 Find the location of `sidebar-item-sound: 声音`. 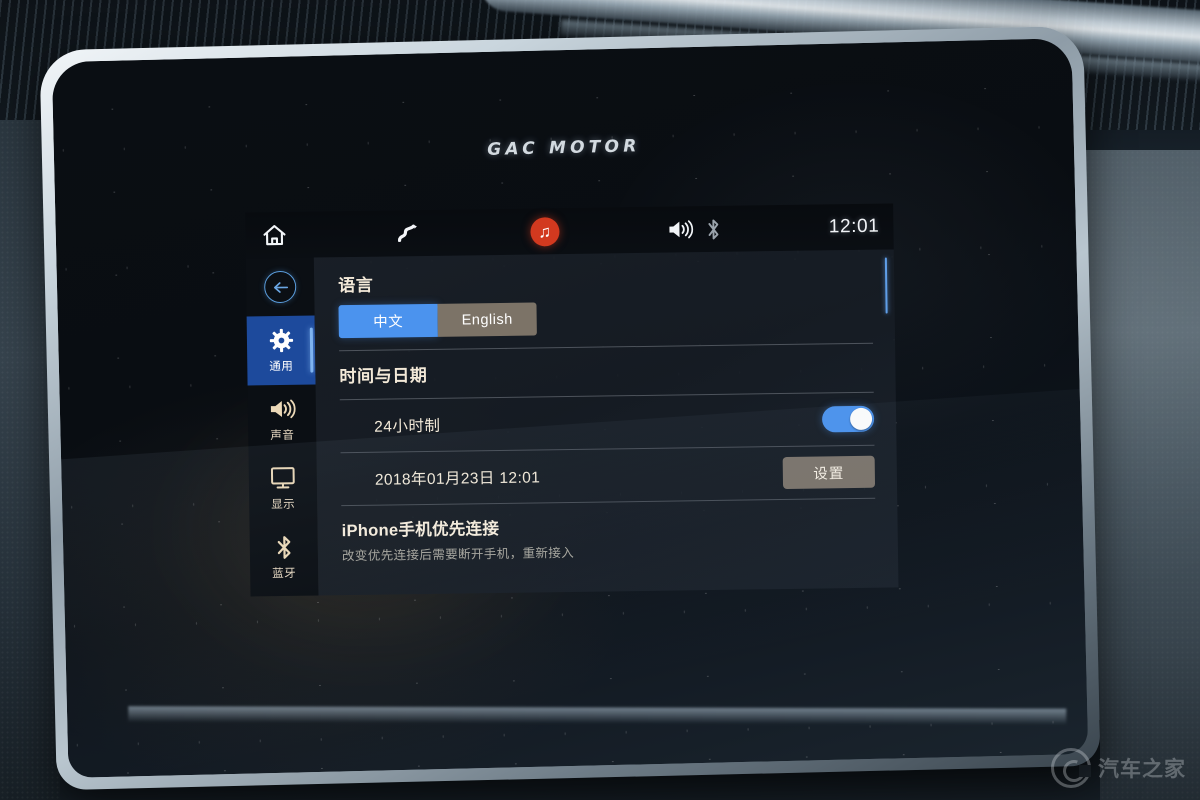

sidebar-item-sound: 声音 is located at coordinates (282, 420).